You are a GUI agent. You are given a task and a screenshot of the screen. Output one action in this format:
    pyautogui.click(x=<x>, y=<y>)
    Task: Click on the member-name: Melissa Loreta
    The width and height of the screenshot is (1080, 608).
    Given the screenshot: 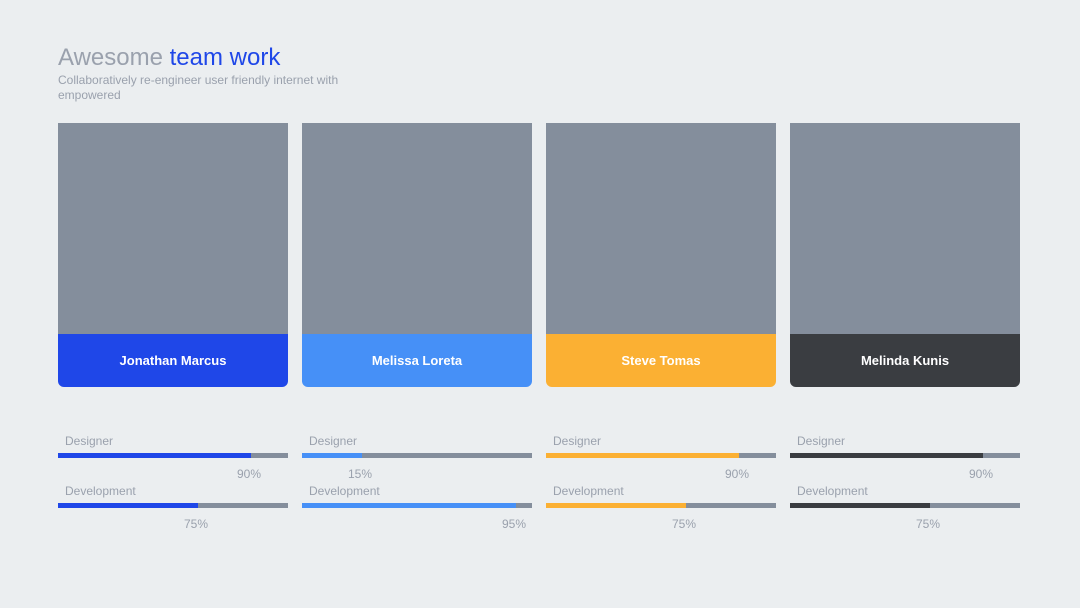 What is the action you would take?
    pyautogui.click(x=417, y=360)
    